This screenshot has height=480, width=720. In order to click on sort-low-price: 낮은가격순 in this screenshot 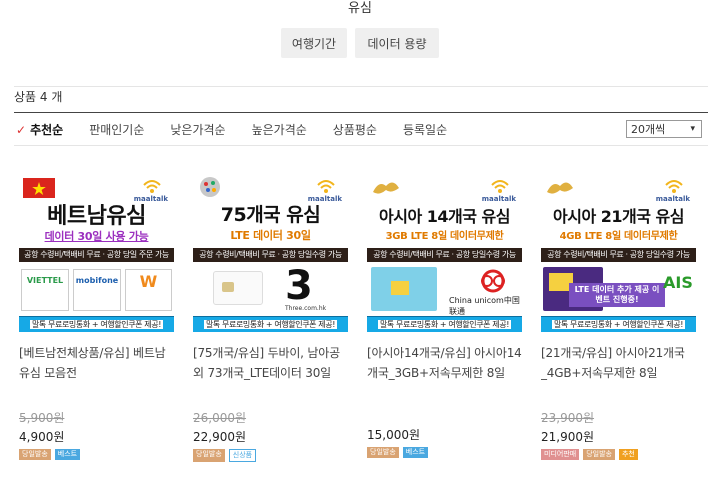, I will do `click(197, 129)`.